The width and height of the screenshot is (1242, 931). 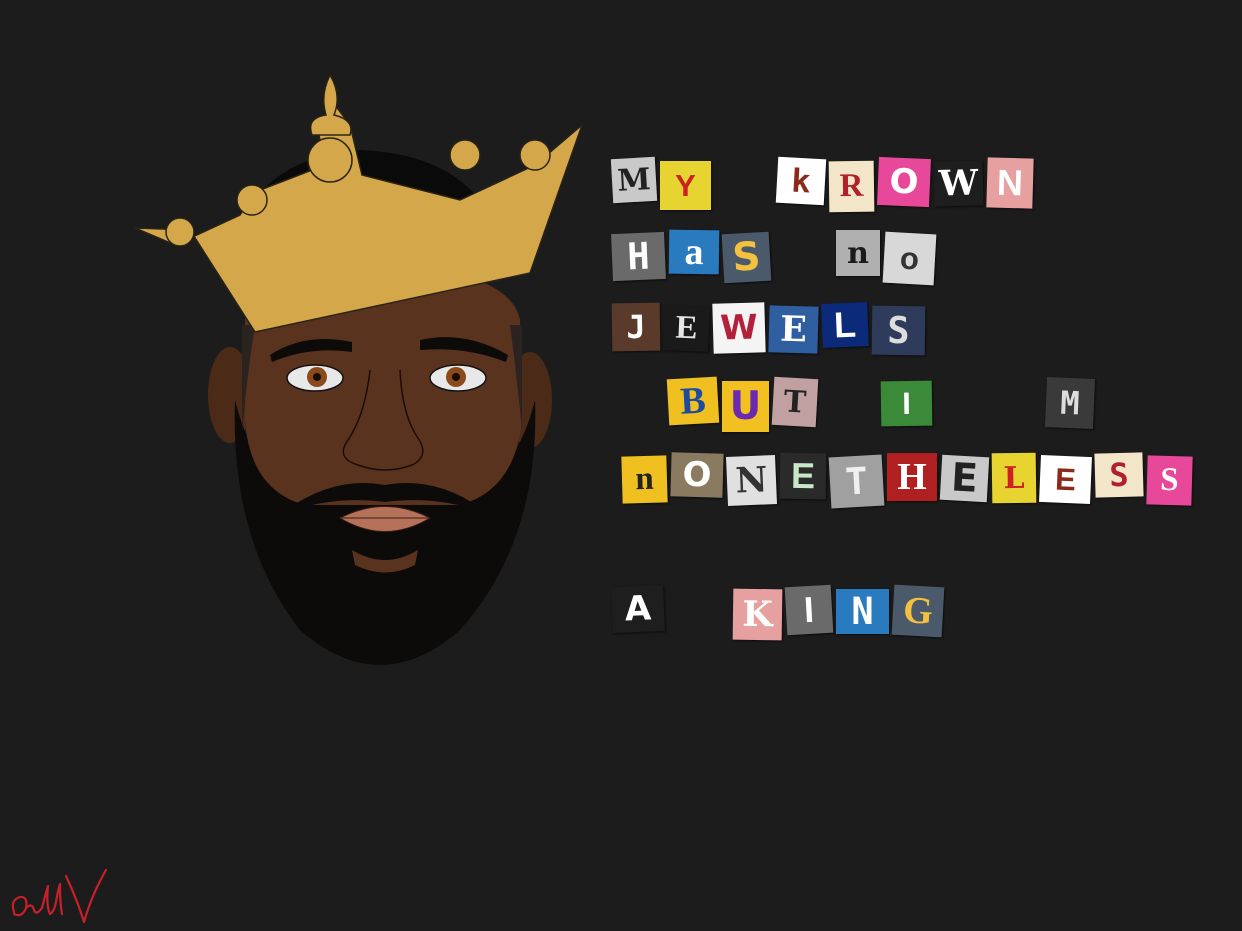 I want to click on letter-tile: R, so click(x=851, y=186).